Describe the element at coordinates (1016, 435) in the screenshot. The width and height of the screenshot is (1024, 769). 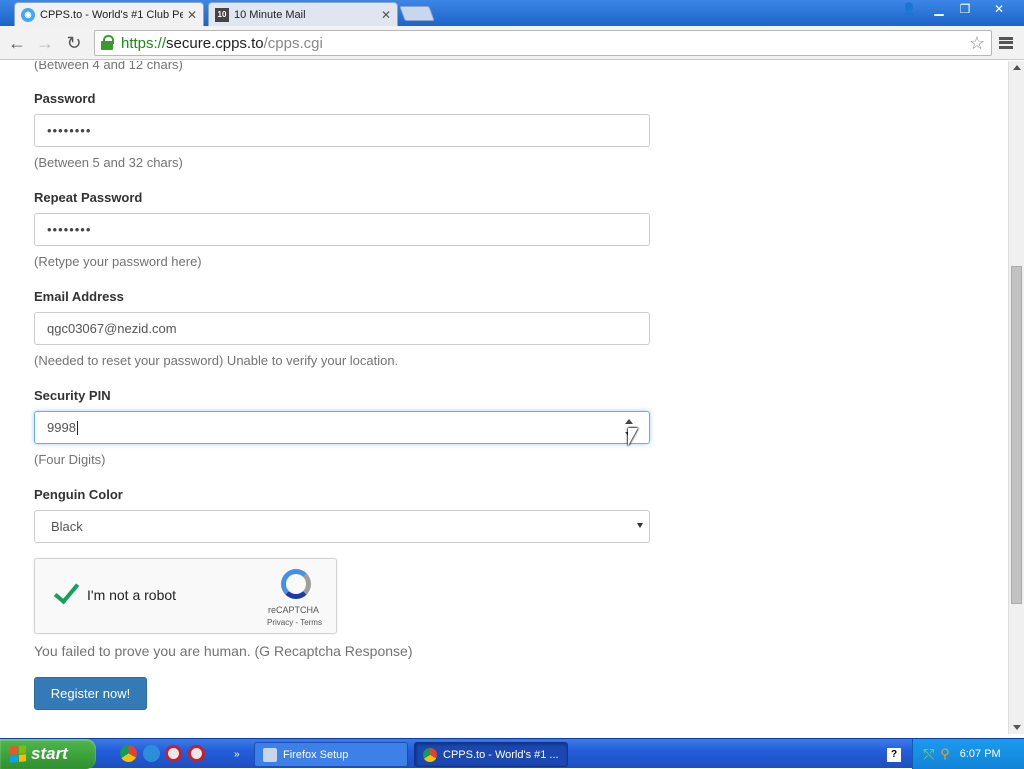
I see `scrollbar-thumb` at that location.